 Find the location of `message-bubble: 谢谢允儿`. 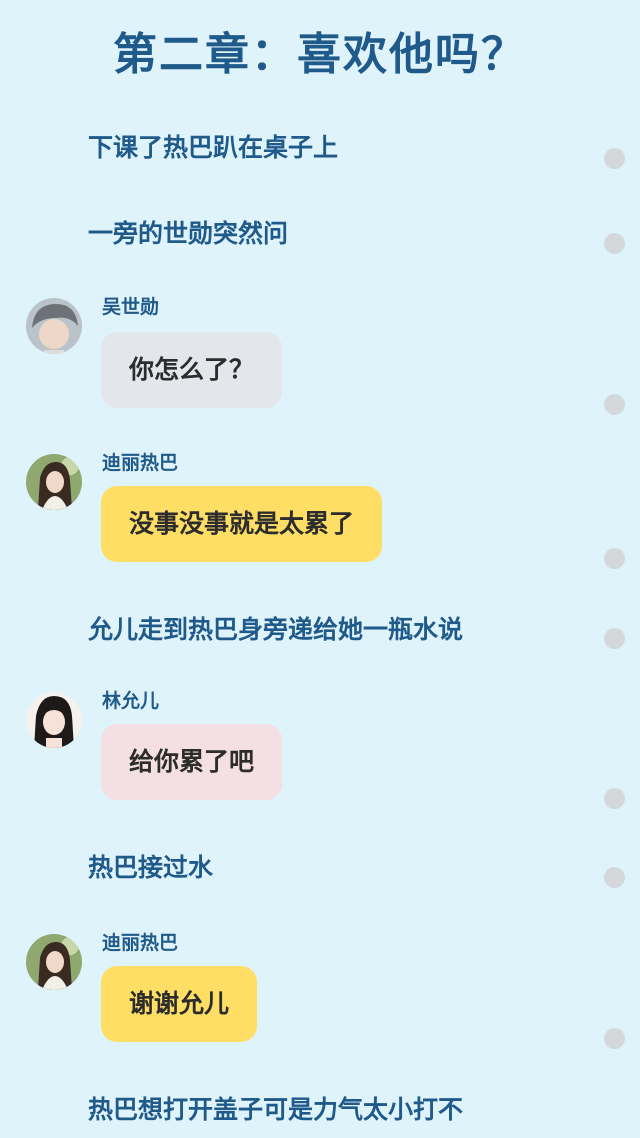

message-bubble: 谢谢允儿 is located at coordinates (179, 1004).